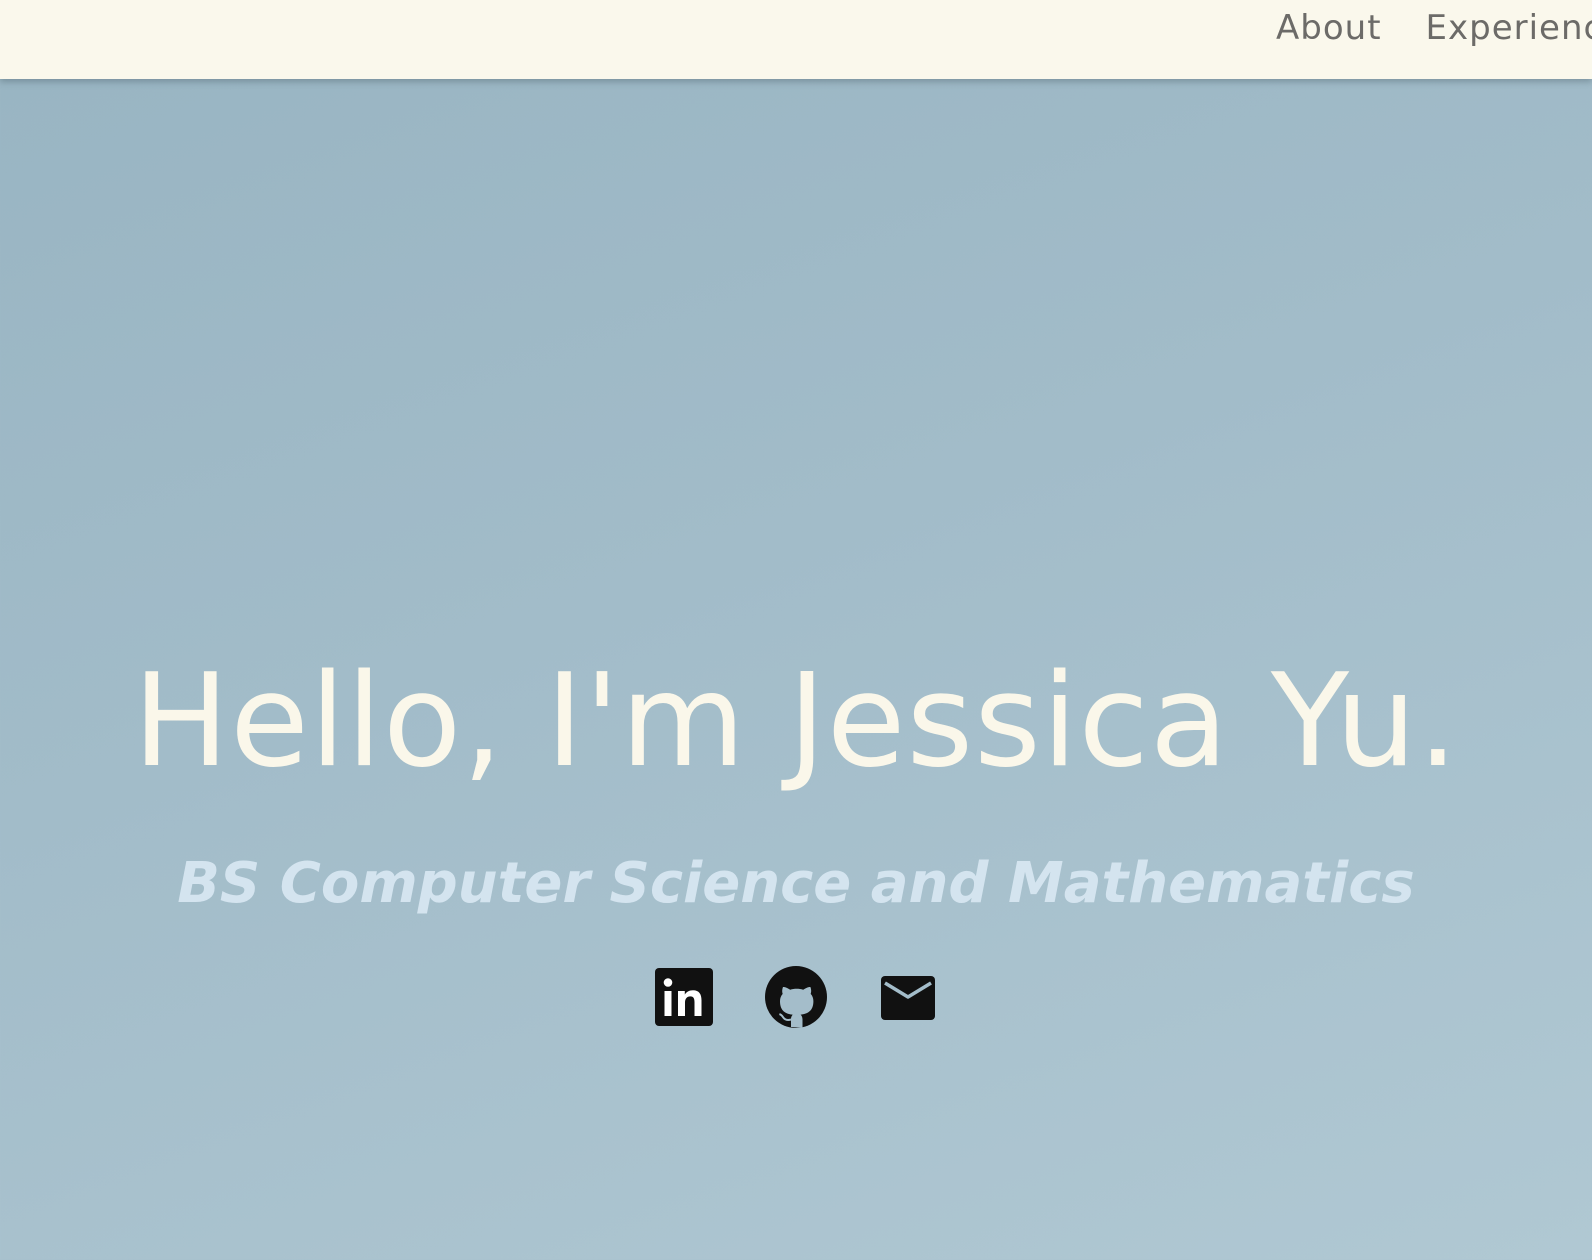  I want to click on hero-title: Hello, I'm Jessica Yu., so click(796, 721).